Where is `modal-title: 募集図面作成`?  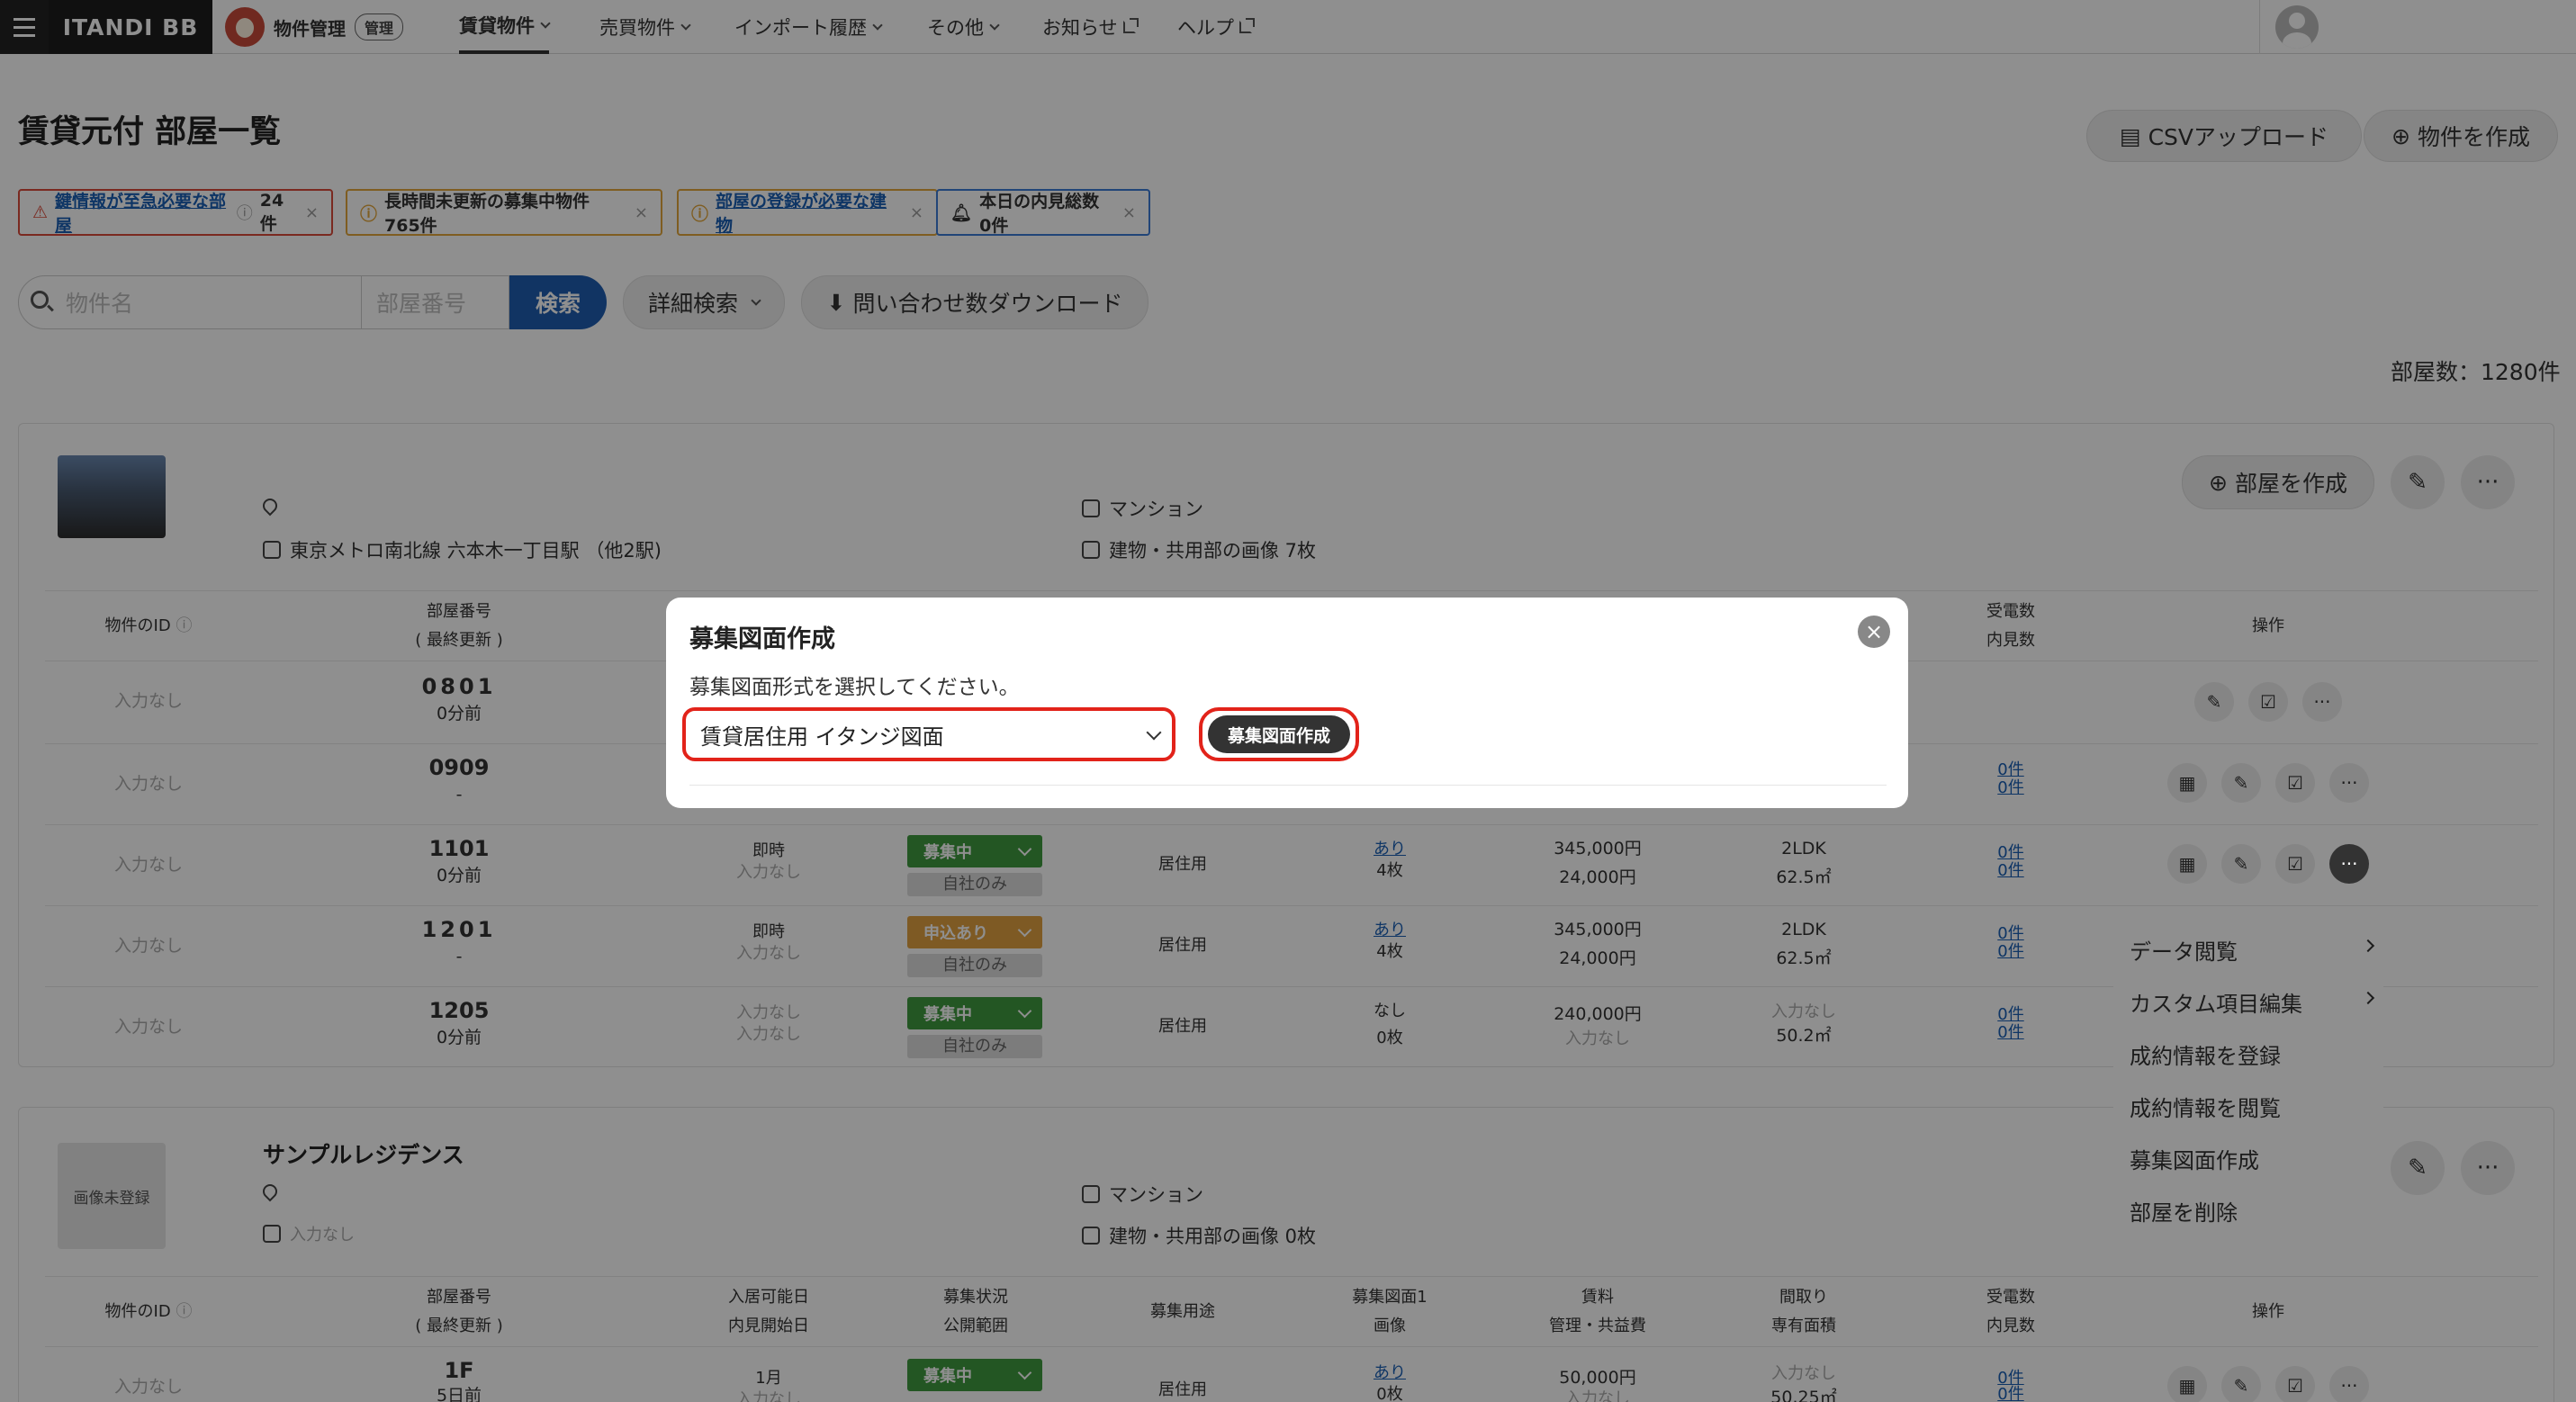
modal-title: 募集図面作成 is located at coordinates (762, 639).